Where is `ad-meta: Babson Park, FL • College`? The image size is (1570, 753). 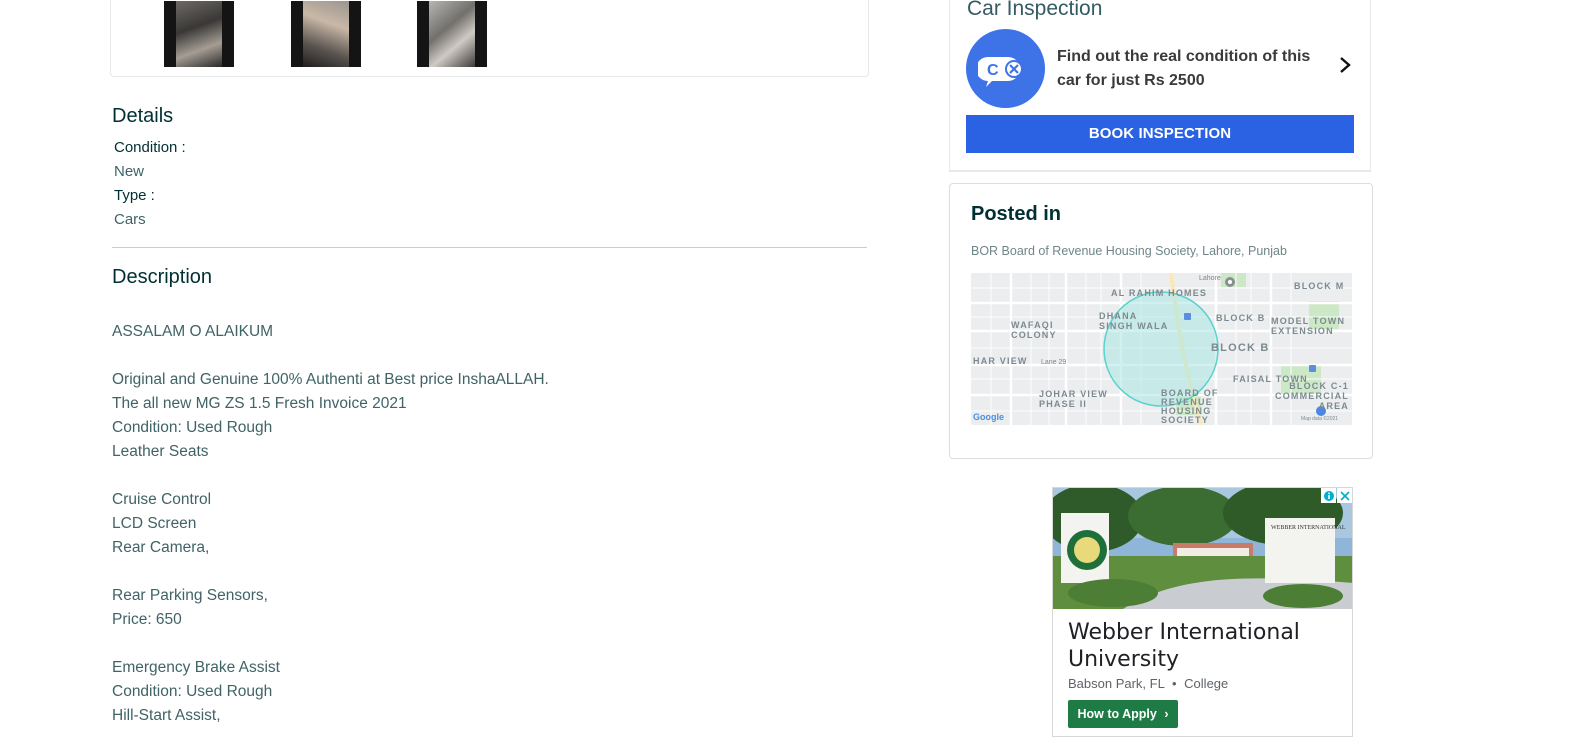
ad-meta: Babson Park, FL • College is located at coordinates (1148, 683).